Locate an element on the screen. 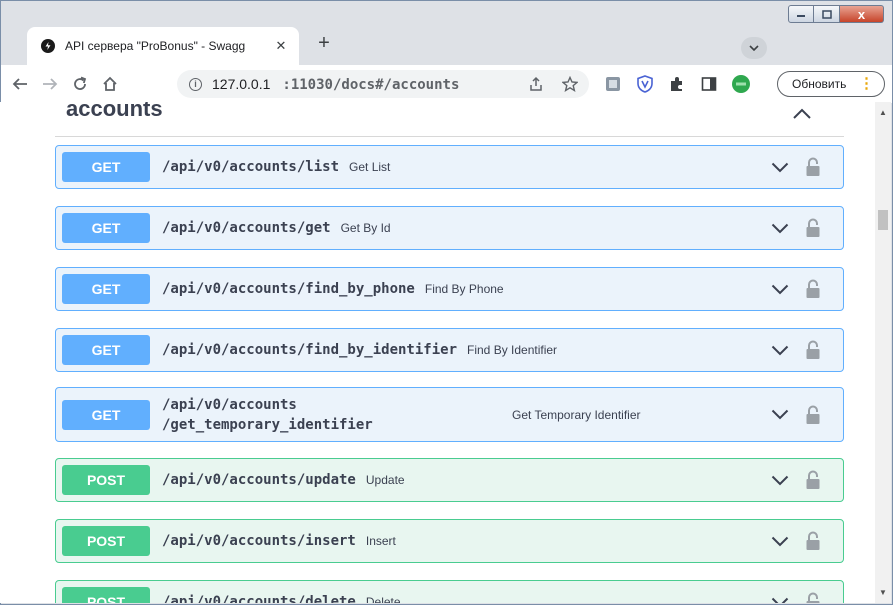  arrow-left-icon is located at coordinates (19, 84).